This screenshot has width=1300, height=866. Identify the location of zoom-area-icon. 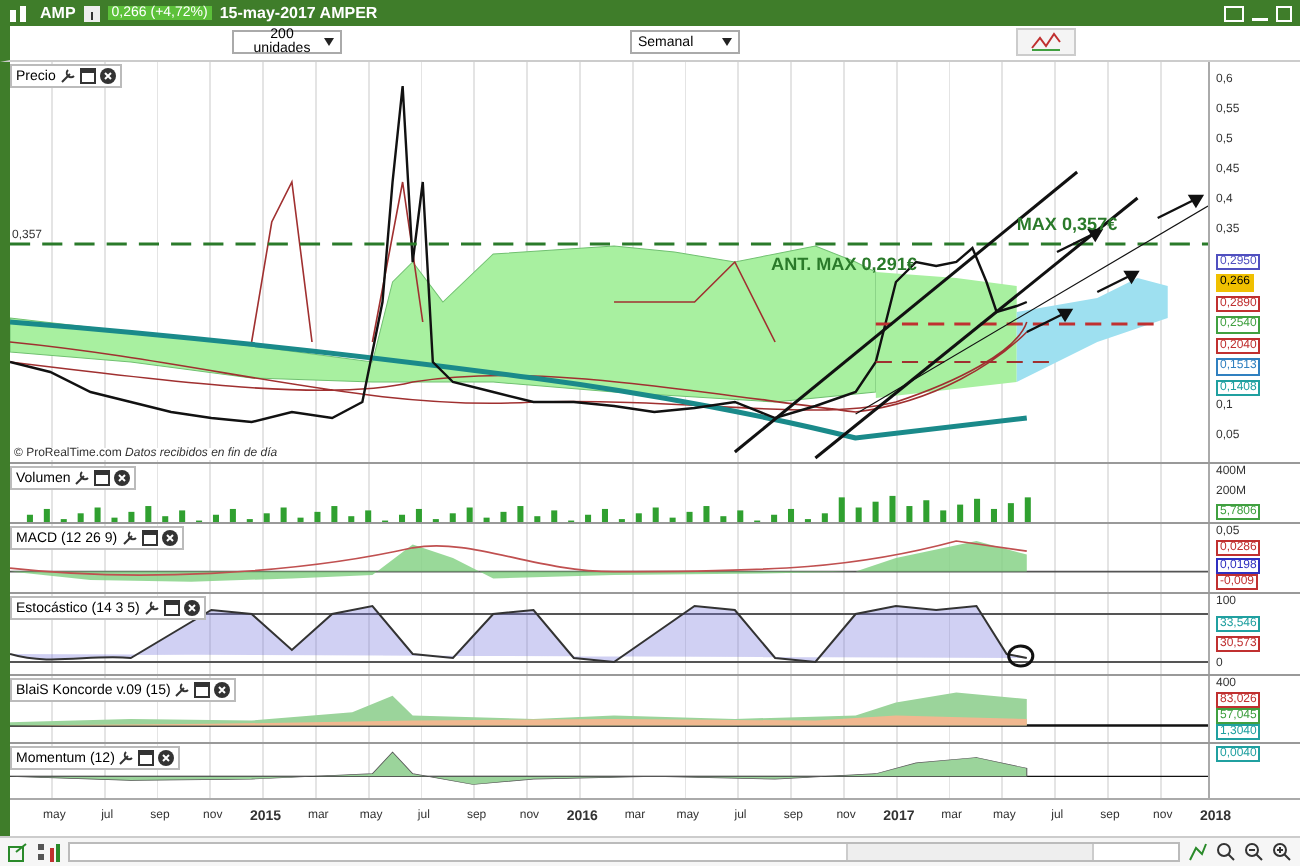
(1226, 852).